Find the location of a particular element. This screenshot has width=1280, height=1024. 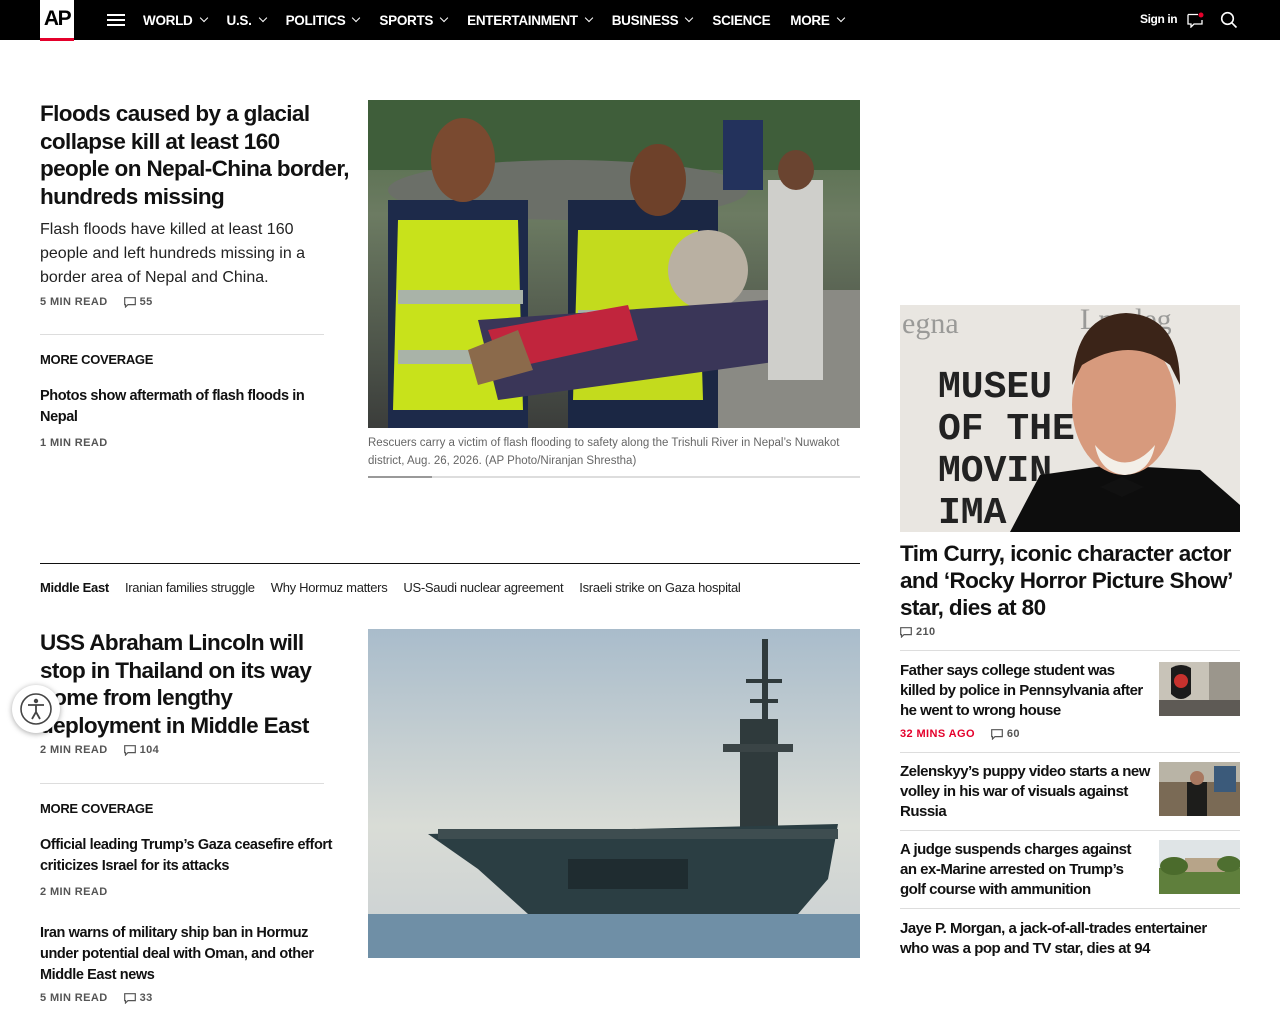

section-rule is located at coordinates (450, 563).